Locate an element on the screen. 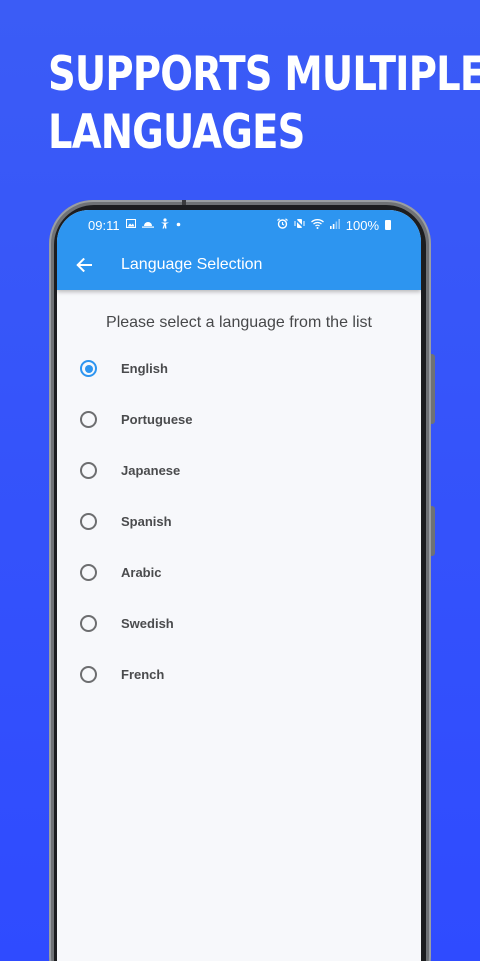  language-label: Swedish is located at coordinates (147, 623).